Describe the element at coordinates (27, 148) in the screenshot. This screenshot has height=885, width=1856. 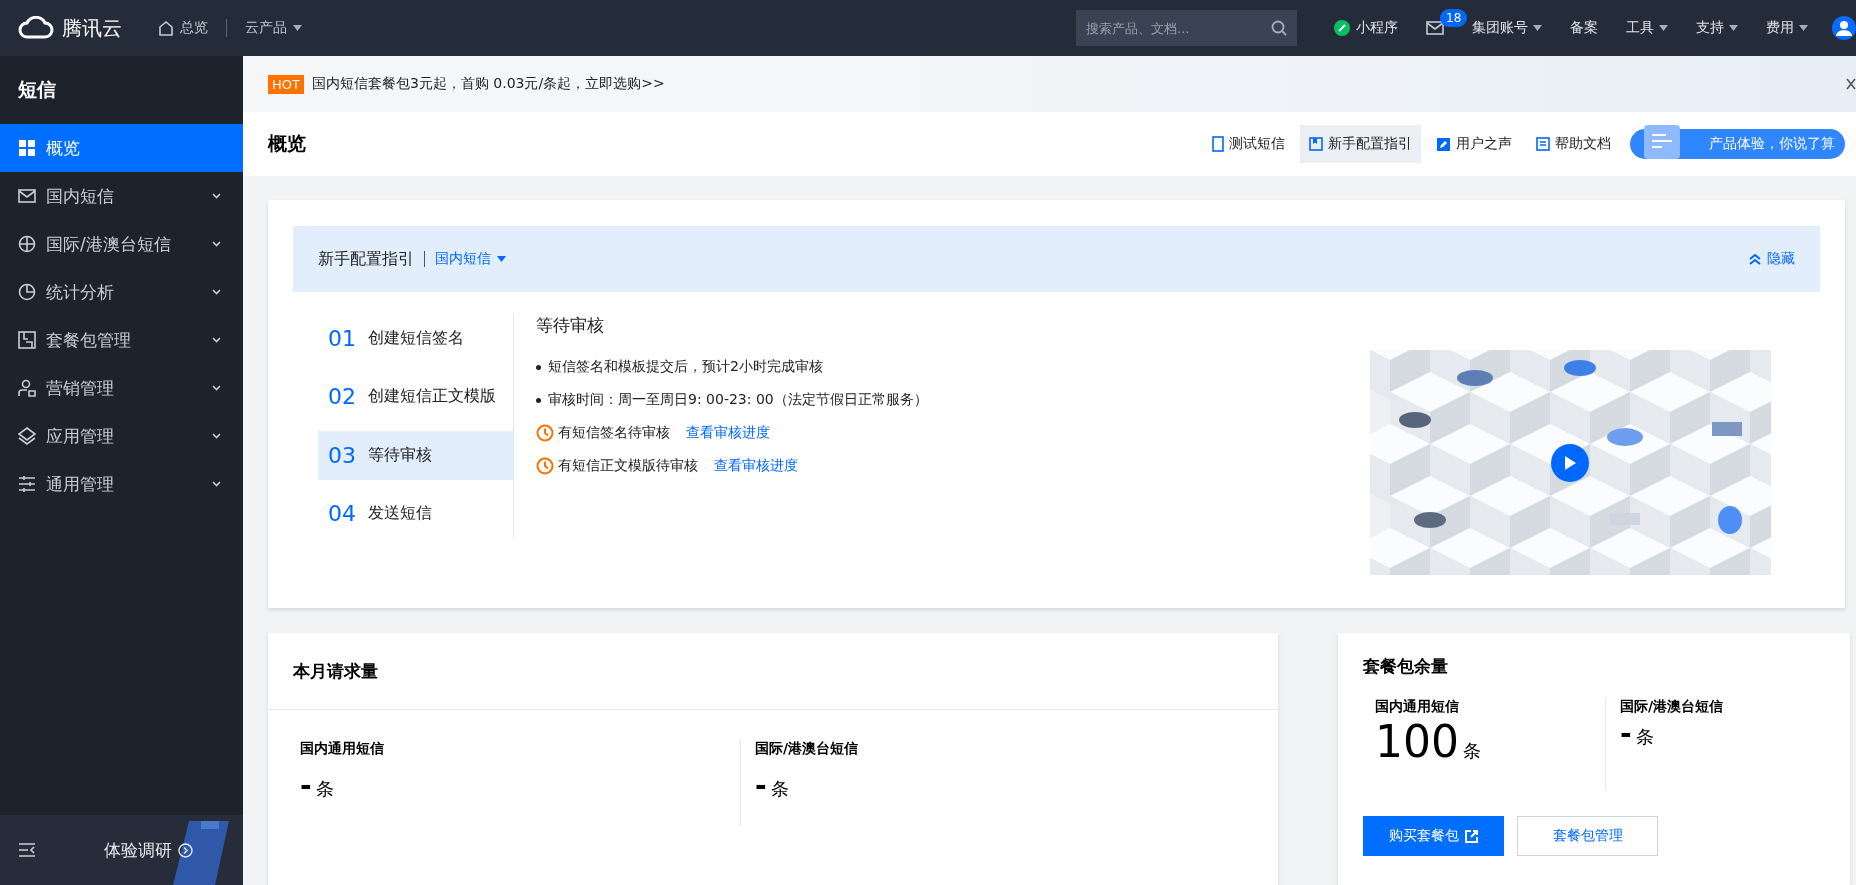
I see `grid-icon` at that location.